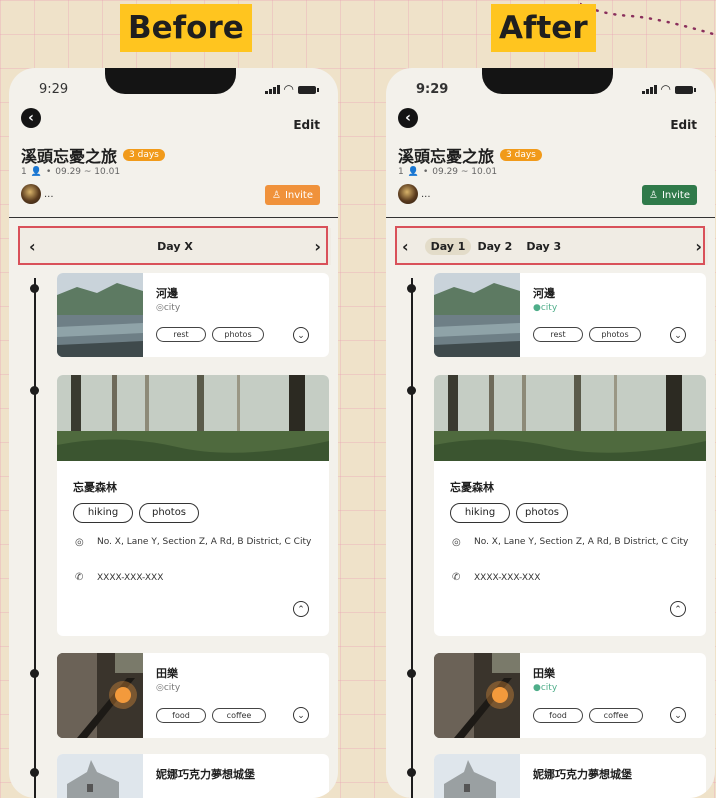 This screenshot has height=798, width=716. Describe the element at coordinates (193, 315) in the screenshot. I see `place-card: 河邊 ◎city rest photos ⌄` at that location.